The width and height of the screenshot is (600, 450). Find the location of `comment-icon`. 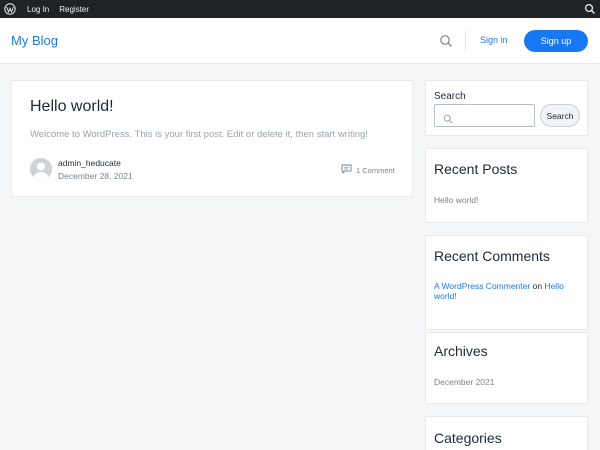

comment-icon is located at coordinates (346, 170).